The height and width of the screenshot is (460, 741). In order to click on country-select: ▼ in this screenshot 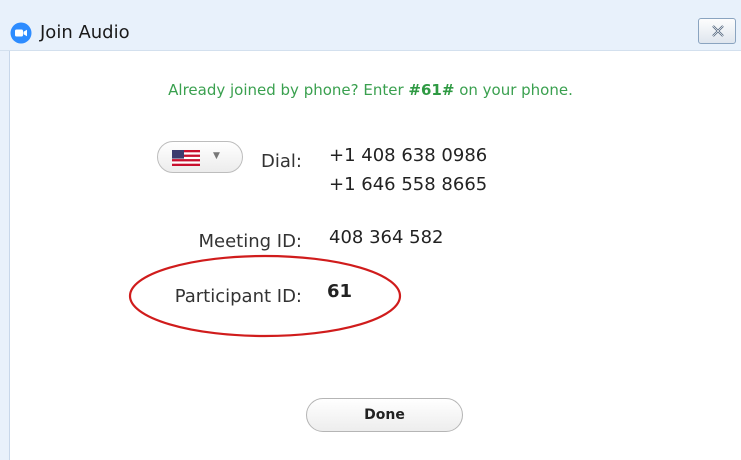, I will do `click(200, 157)`.